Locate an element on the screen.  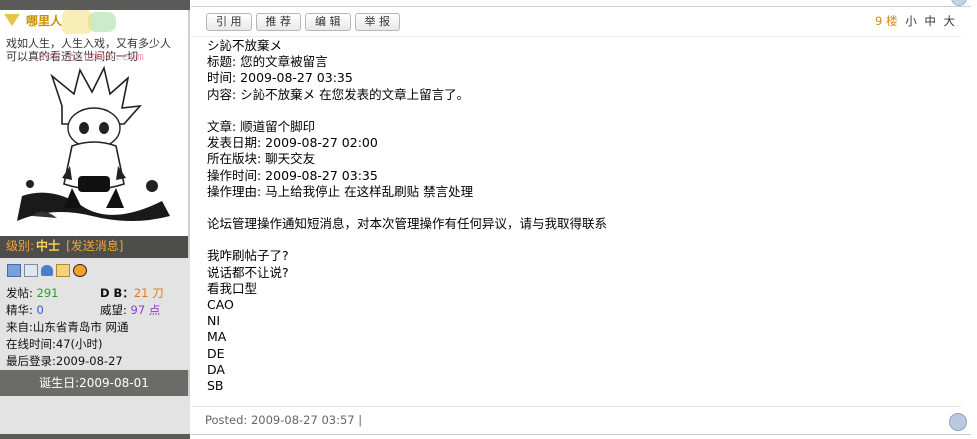
prestige-label: 威望: is located at coordinates (113, 310).